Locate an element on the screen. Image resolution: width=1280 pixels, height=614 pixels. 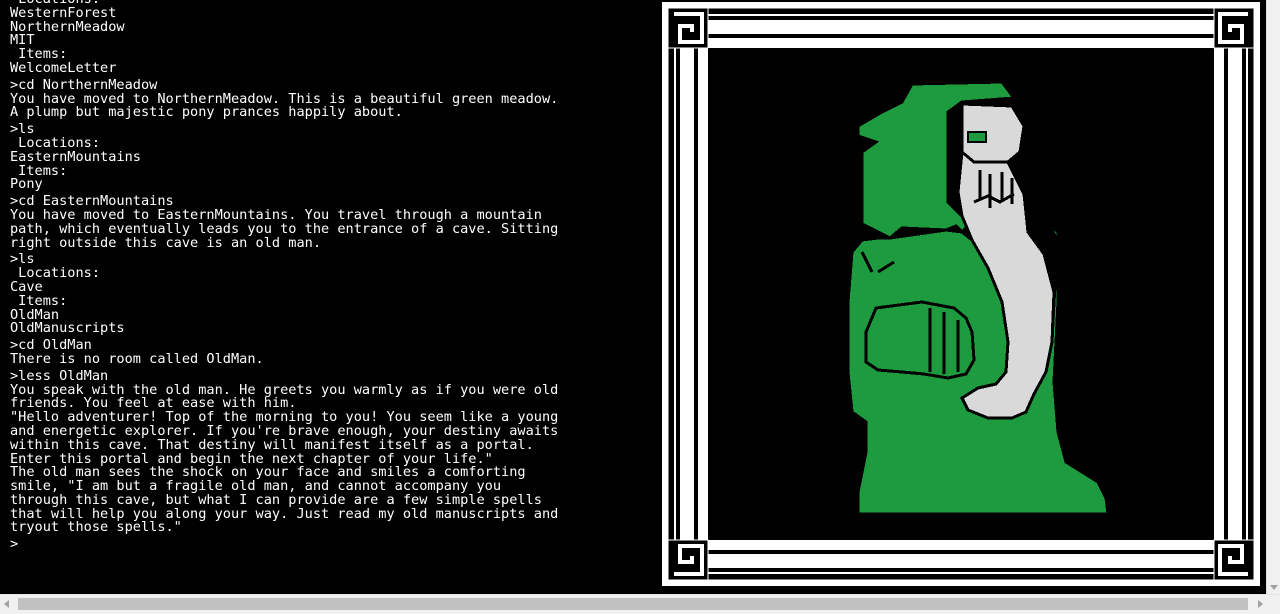
output-line: WelcomeLetter is located at coordinates (63, 67).